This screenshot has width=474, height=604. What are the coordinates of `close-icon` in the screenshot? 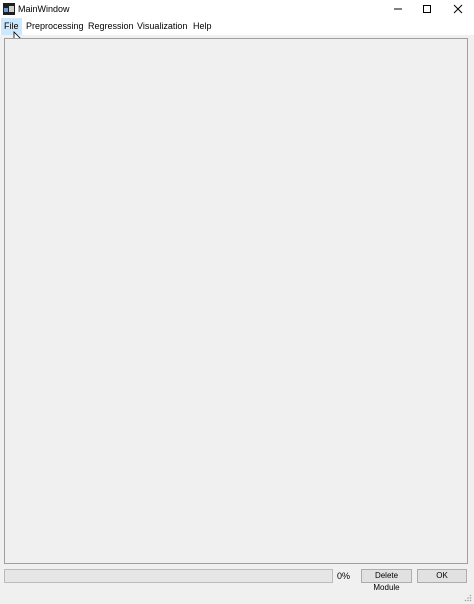 It's located at (458, 9).